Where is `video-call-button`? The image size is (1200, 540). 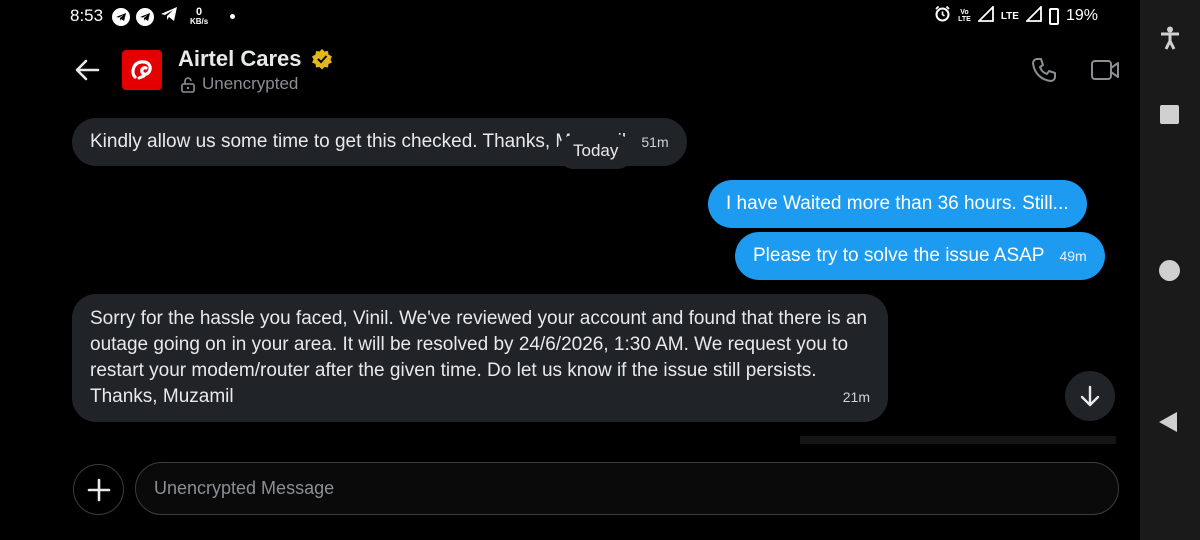
video-call-button is located at coordinates (1105, 72).